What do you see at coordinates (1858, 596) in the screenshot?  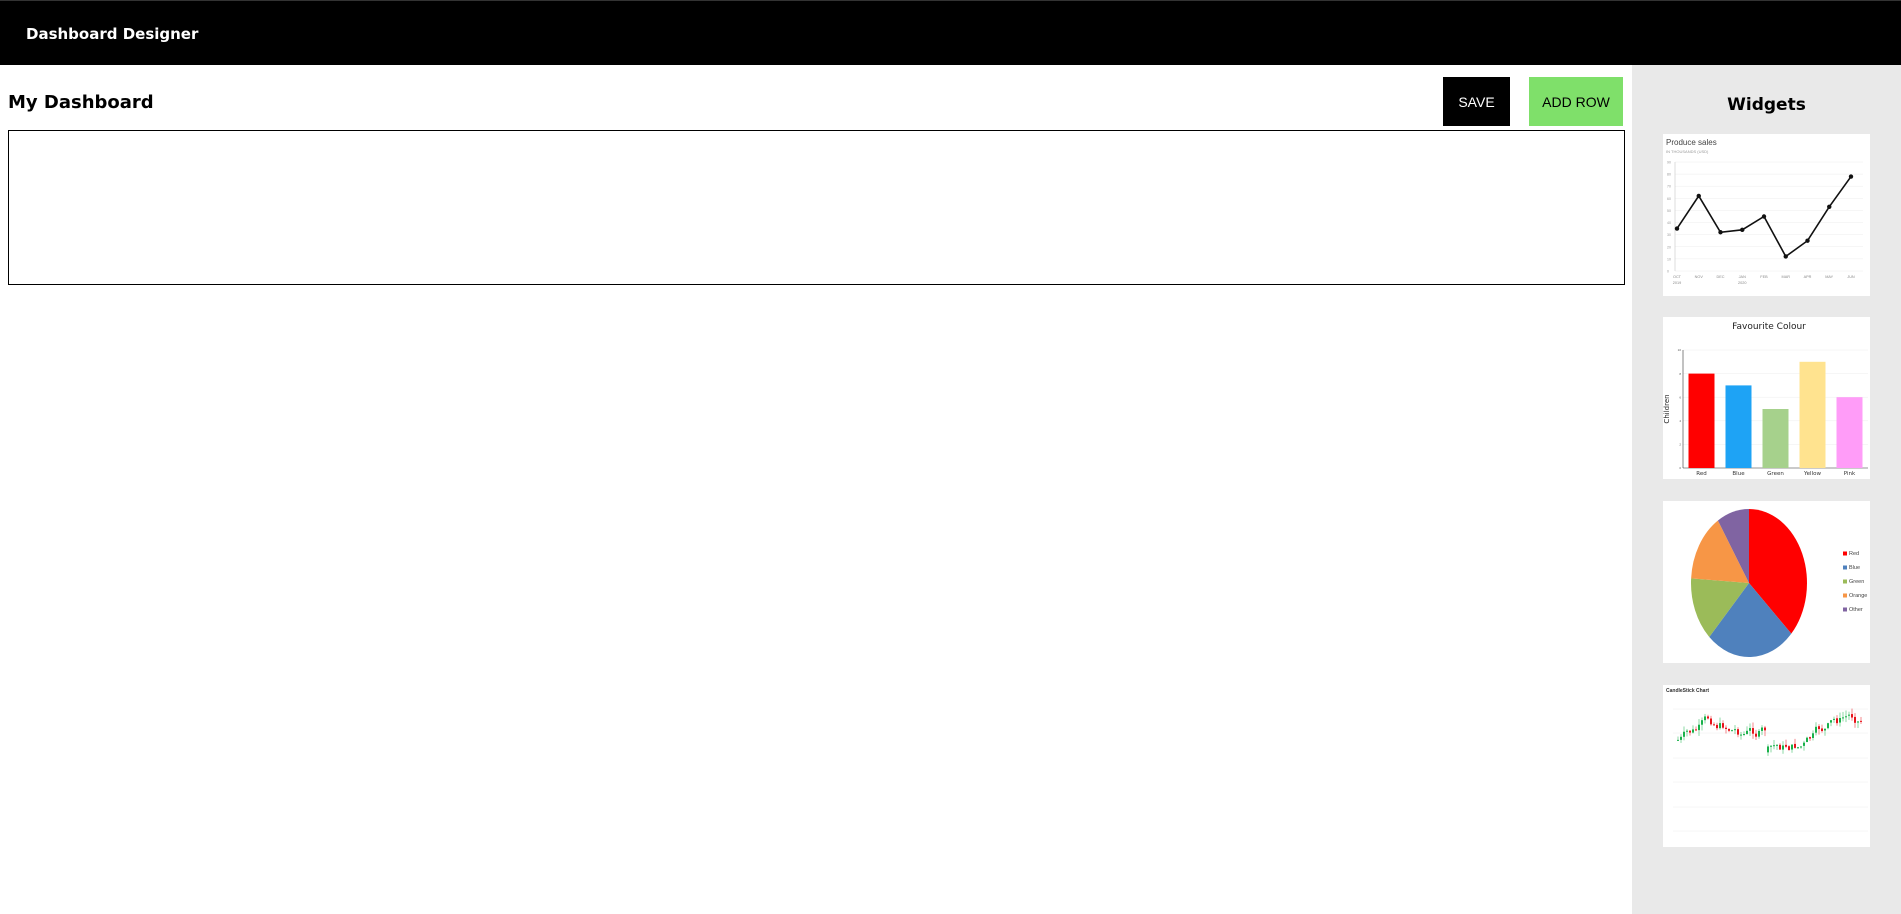 I see `legend-label: Orange` at bounding box center [1858, 596].